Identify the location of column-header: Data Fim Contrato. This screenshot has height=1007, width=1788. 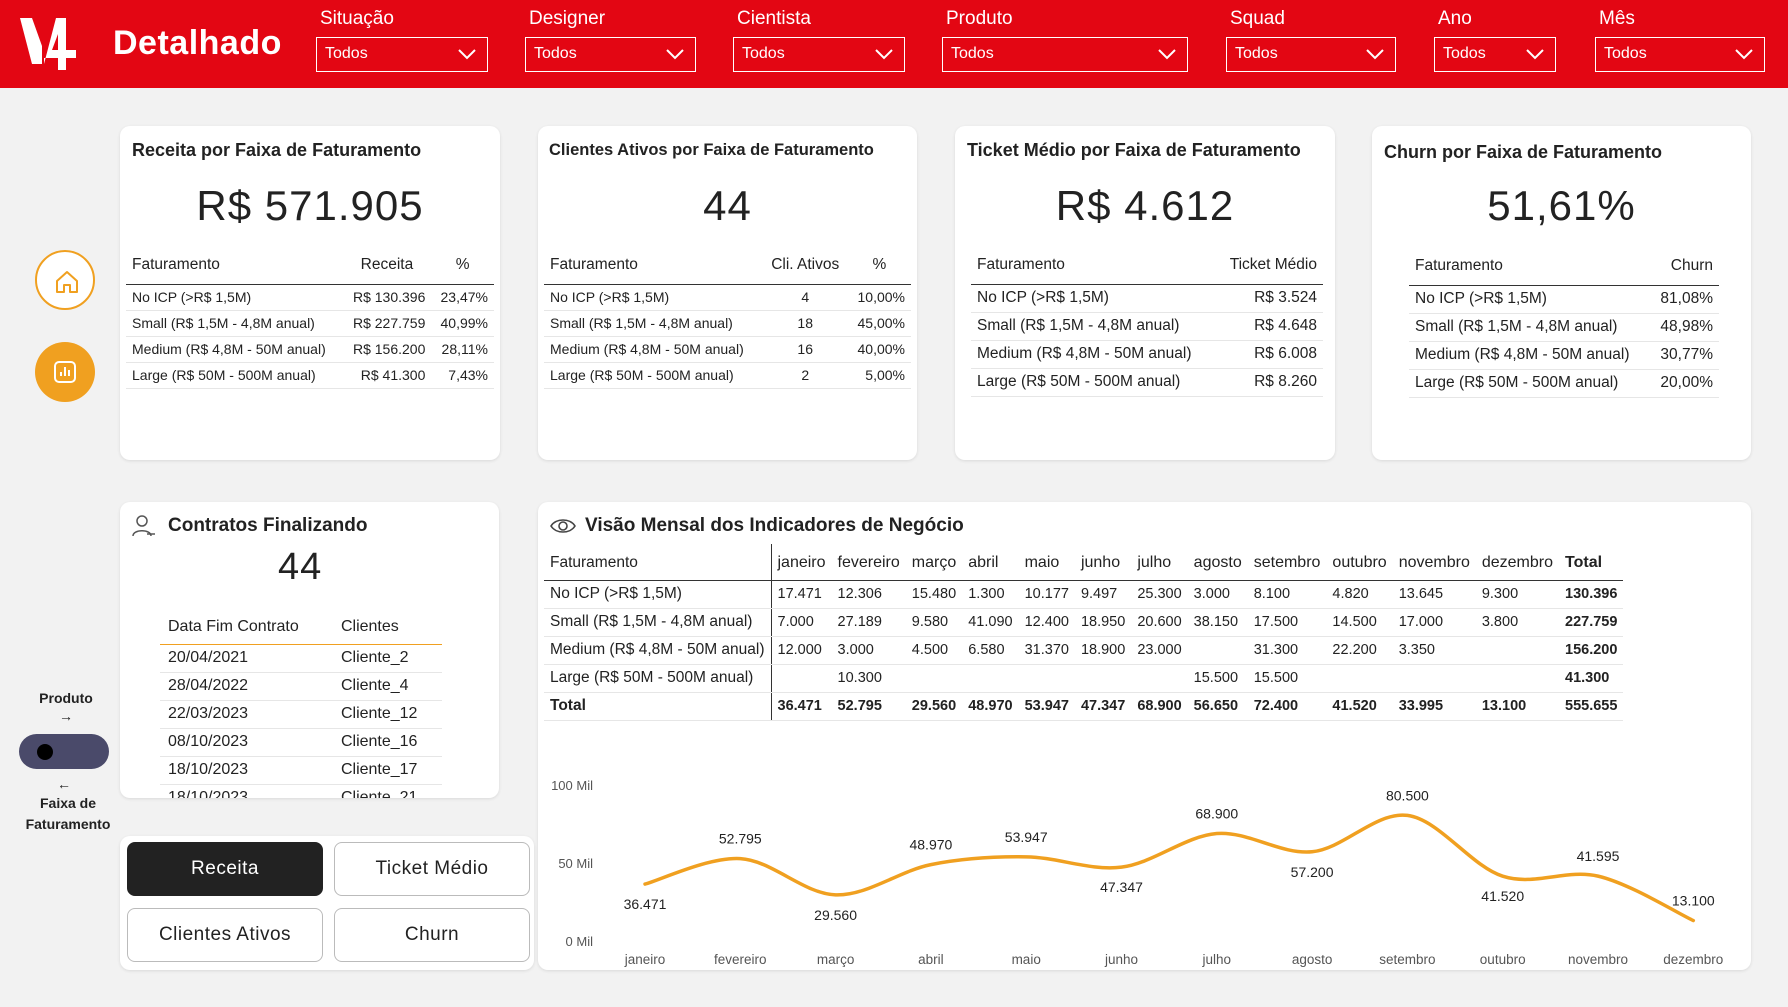
(246, 627).